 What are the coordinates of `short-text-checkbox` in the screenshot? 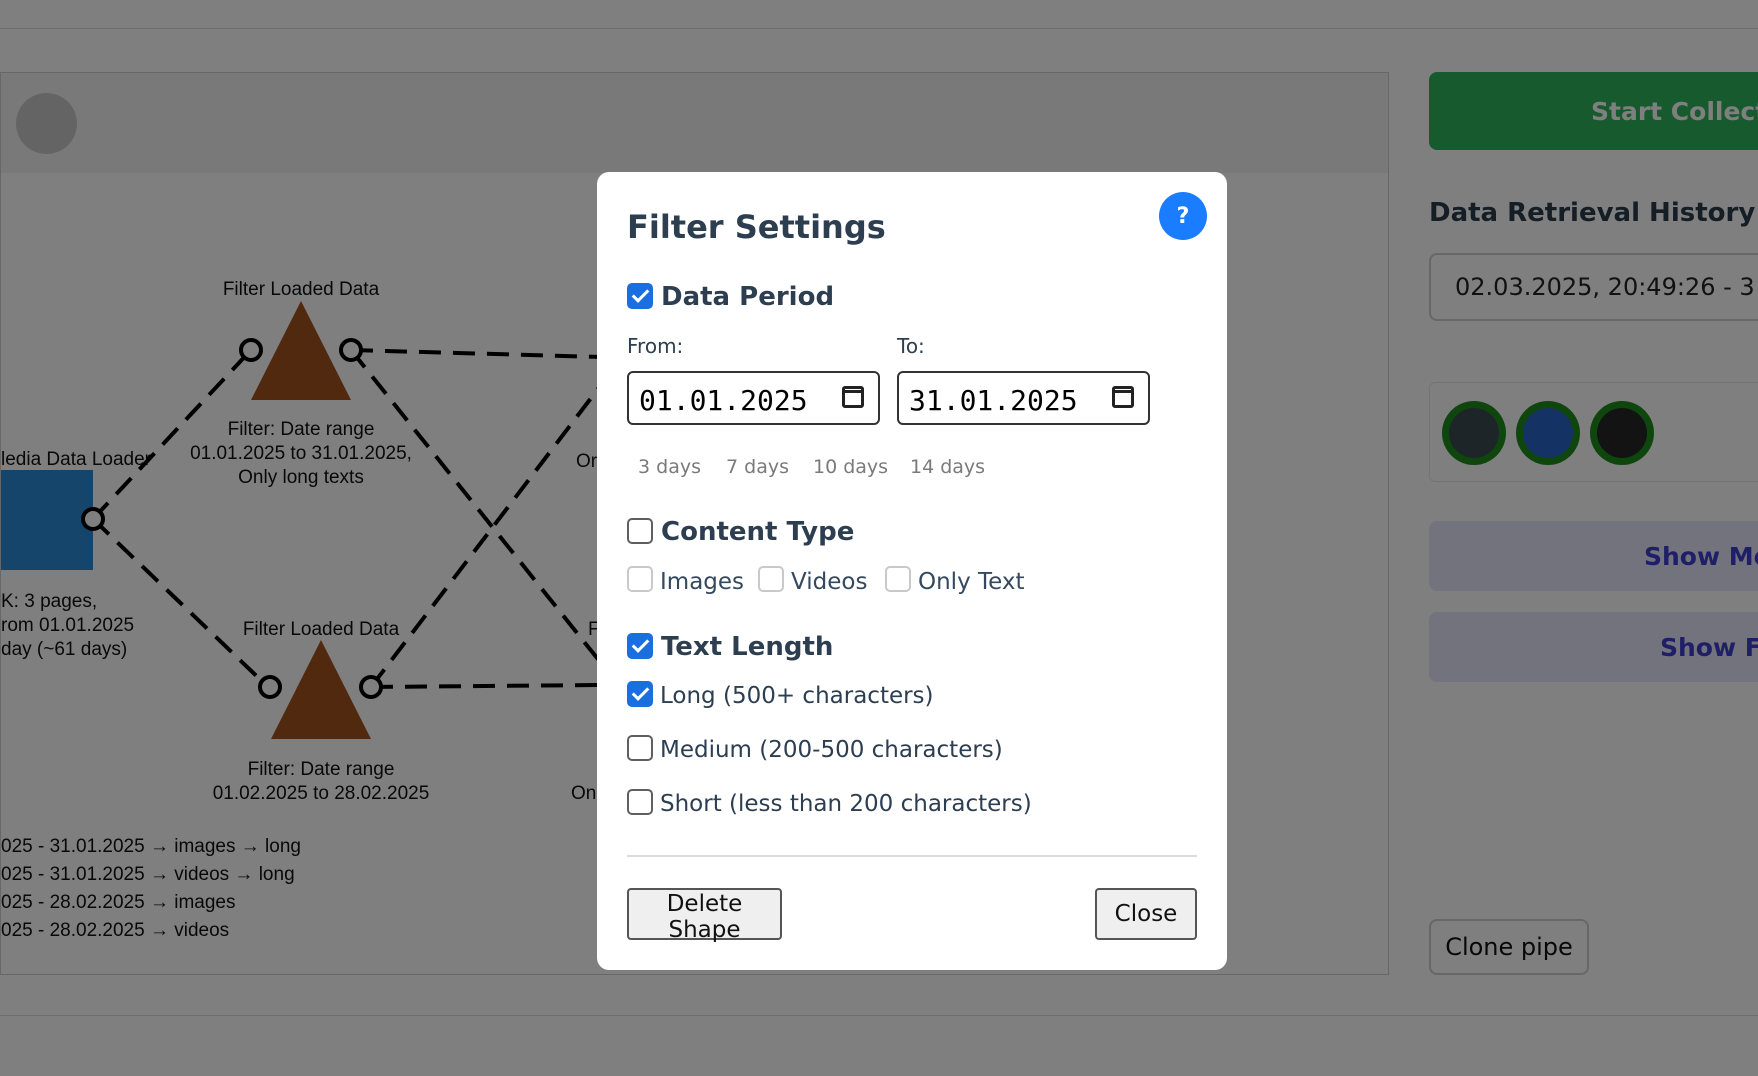 It's located at (640, 802).